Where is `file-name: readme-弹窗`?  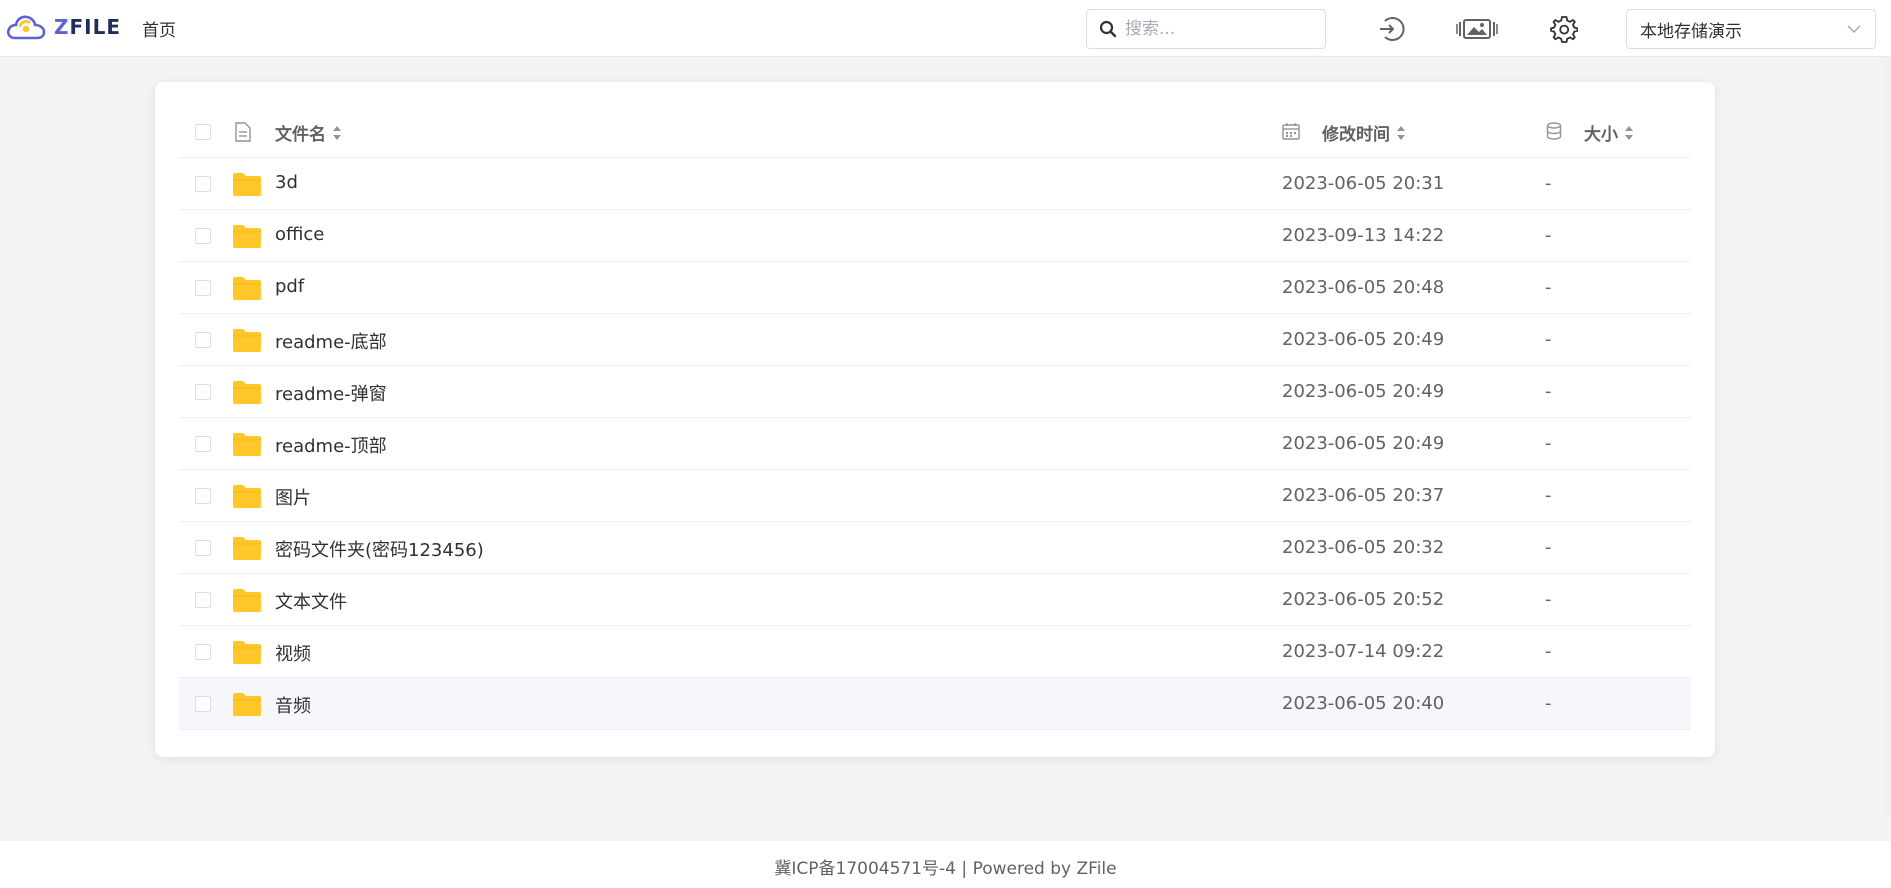 file-name: readme-弹窗 is located at coordinates (331, 393).